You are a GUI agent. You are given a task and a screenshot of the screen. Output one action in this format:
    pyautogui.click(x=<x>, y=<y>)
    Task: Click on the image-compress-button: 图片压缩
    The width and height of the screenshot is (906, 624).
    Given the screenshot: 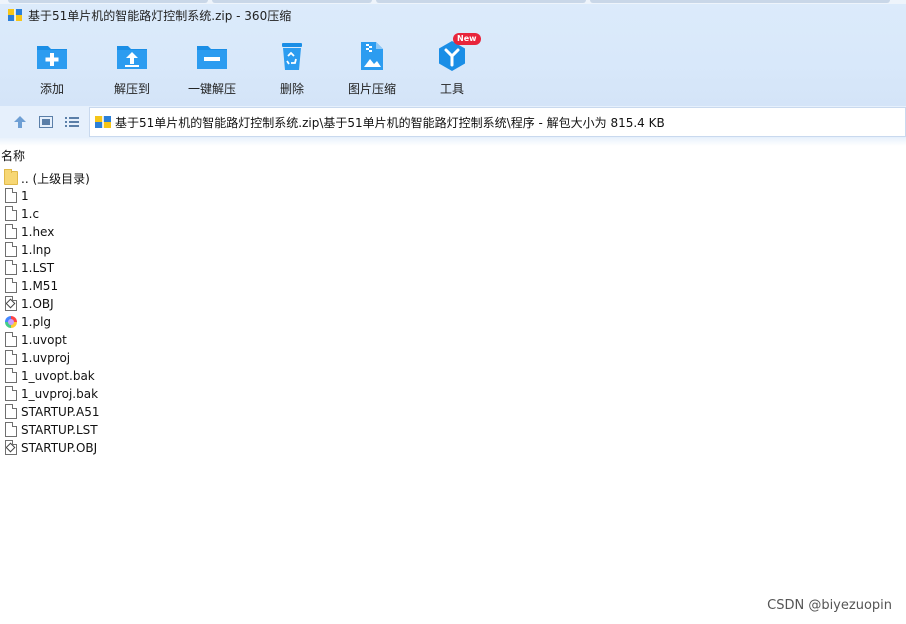 What is the action you would take?
    pyautogui.click(x=372, y=65)
    